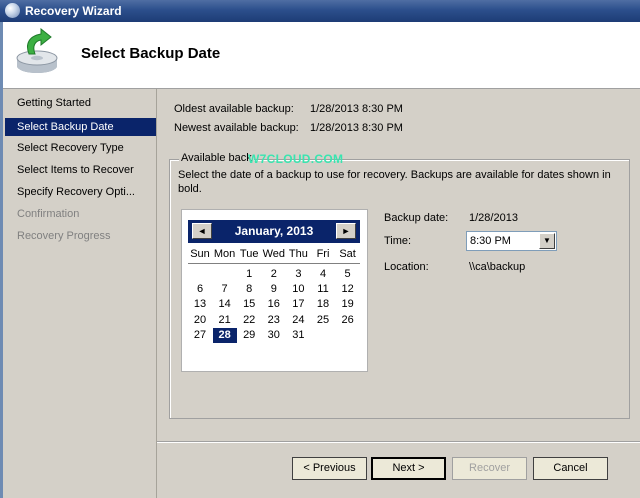 Image resolution: width=640 pixels, height=498 pixels. I want to click on nav-item-select-backup-date: Select Backup Date, so click(80, 127).